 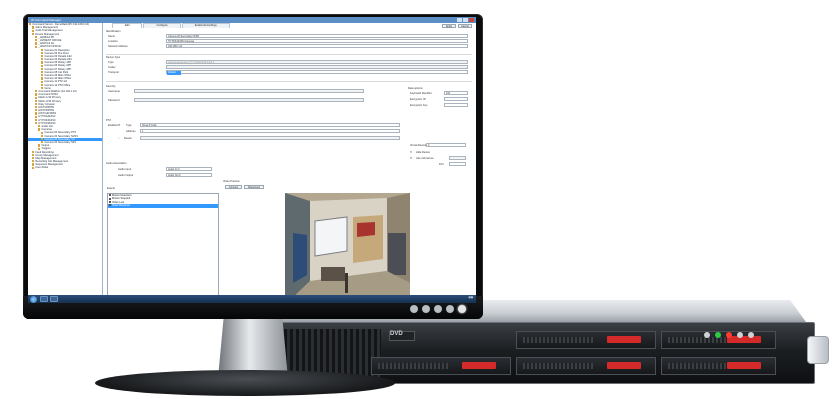 I want to click on window-title: IP Command Manager, so click(x=46, y=20).